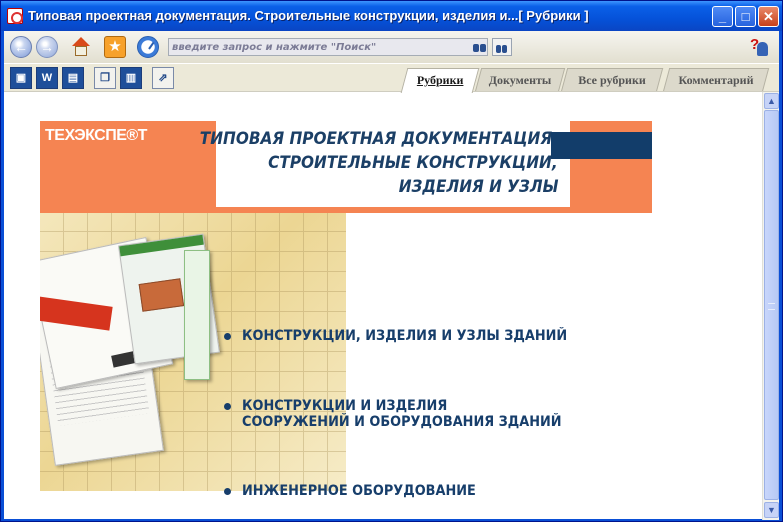  What do you see at coordinates (502, 47) in the screenshot?
I see `advanced-search-icon` at bounding box center [502, 47].